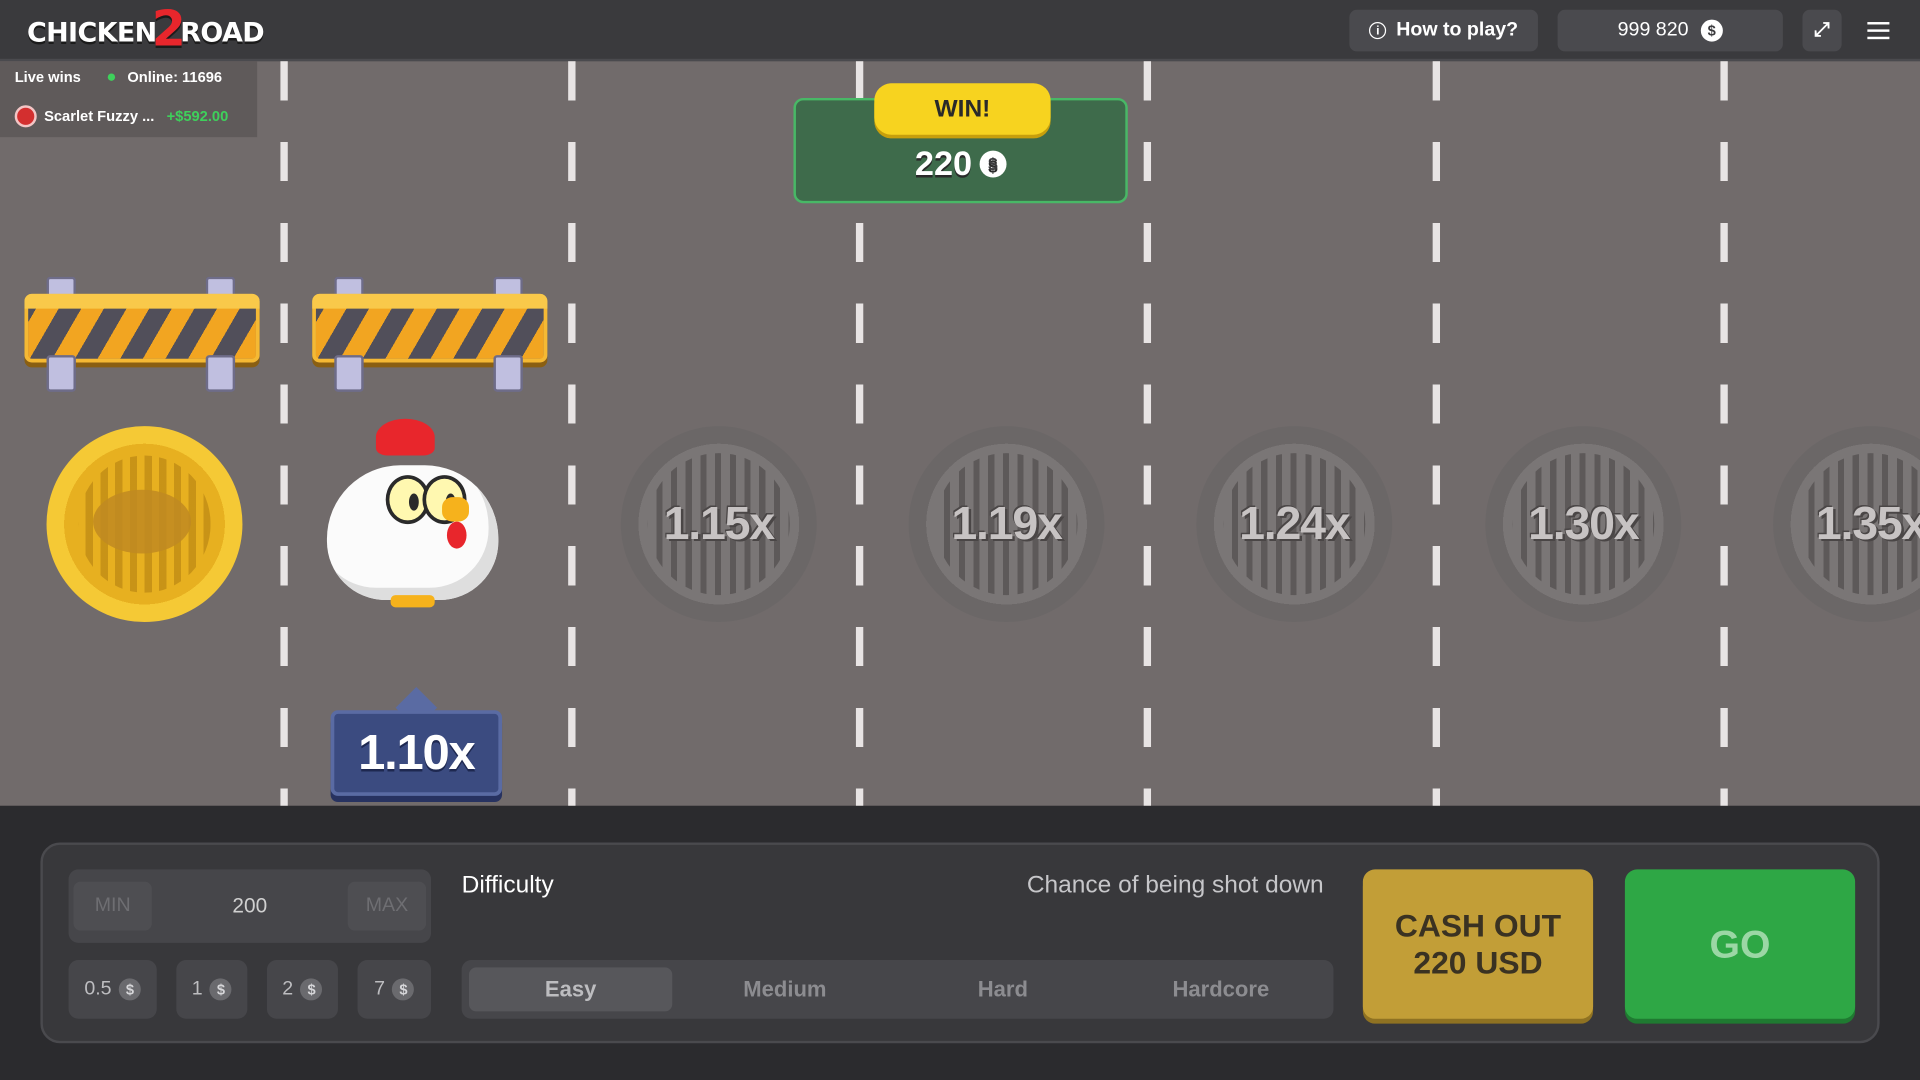  I want to click on lane-multiplier: 1.15x, so click(719, 523).